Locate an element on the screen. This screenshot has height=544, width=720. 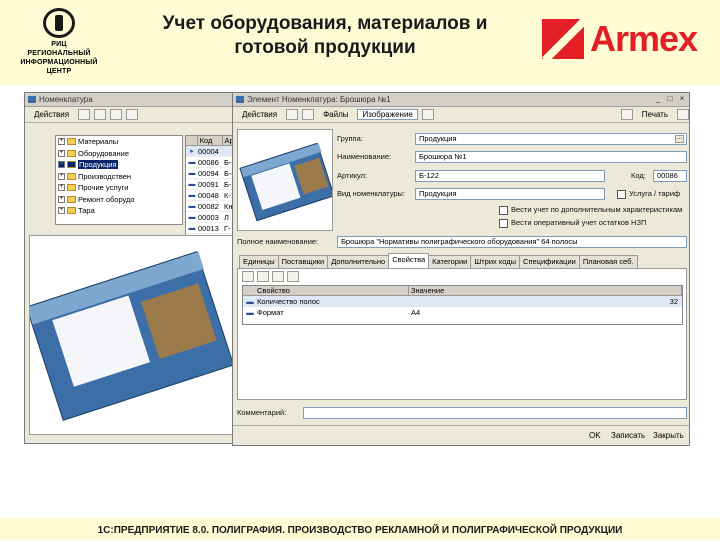
tree-item-products: - Продукция is located at coordinates (119, 165).